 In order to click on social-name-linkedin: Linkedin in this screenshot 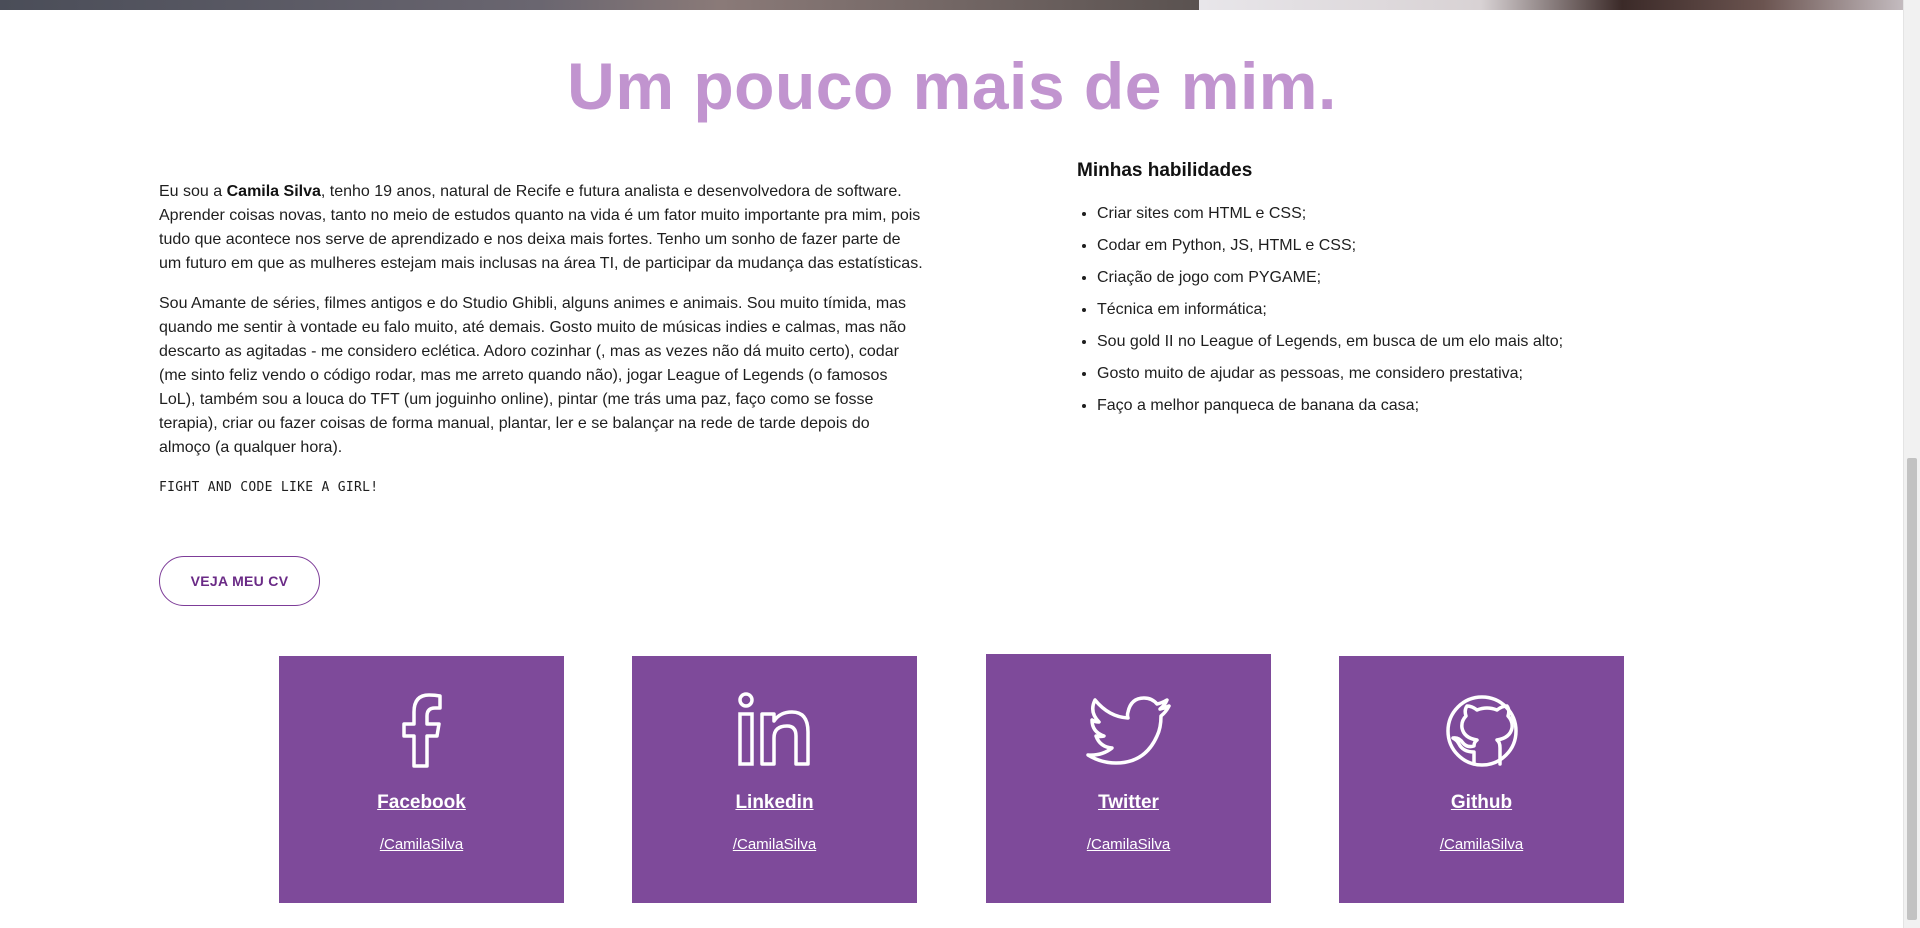, I will do `click(774, 803)`.